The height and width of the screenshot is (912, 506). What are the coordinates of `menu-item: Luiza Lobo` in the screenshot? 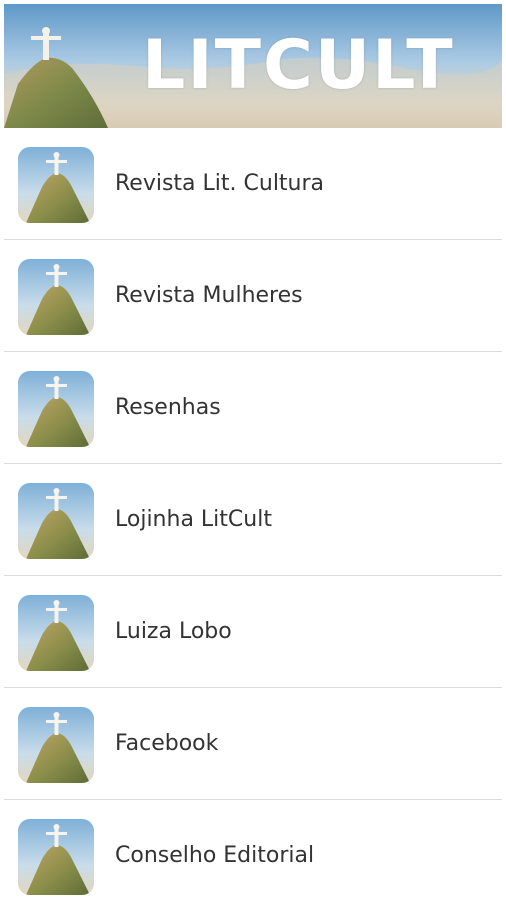 It's located at (253, 632).